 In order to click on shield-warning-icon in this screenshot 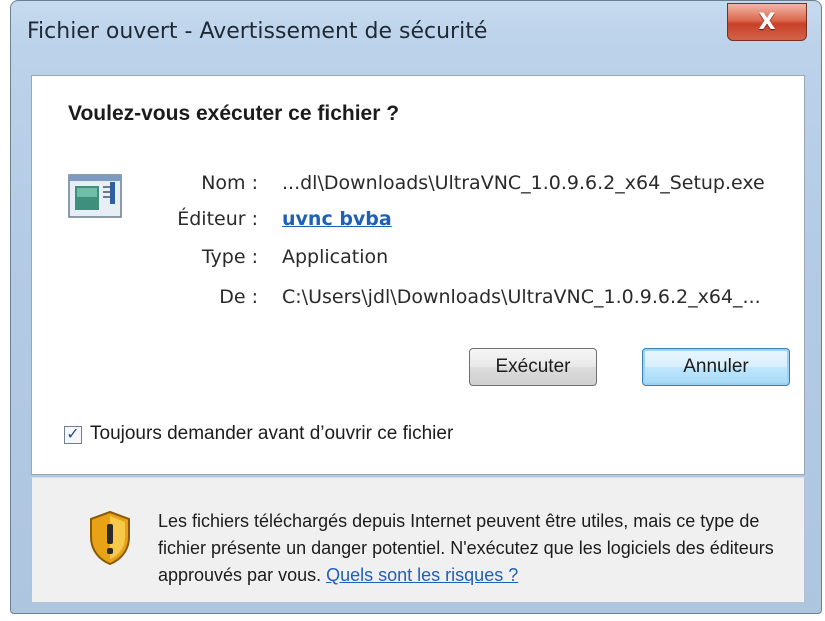, I will do `click(110, 538)`.